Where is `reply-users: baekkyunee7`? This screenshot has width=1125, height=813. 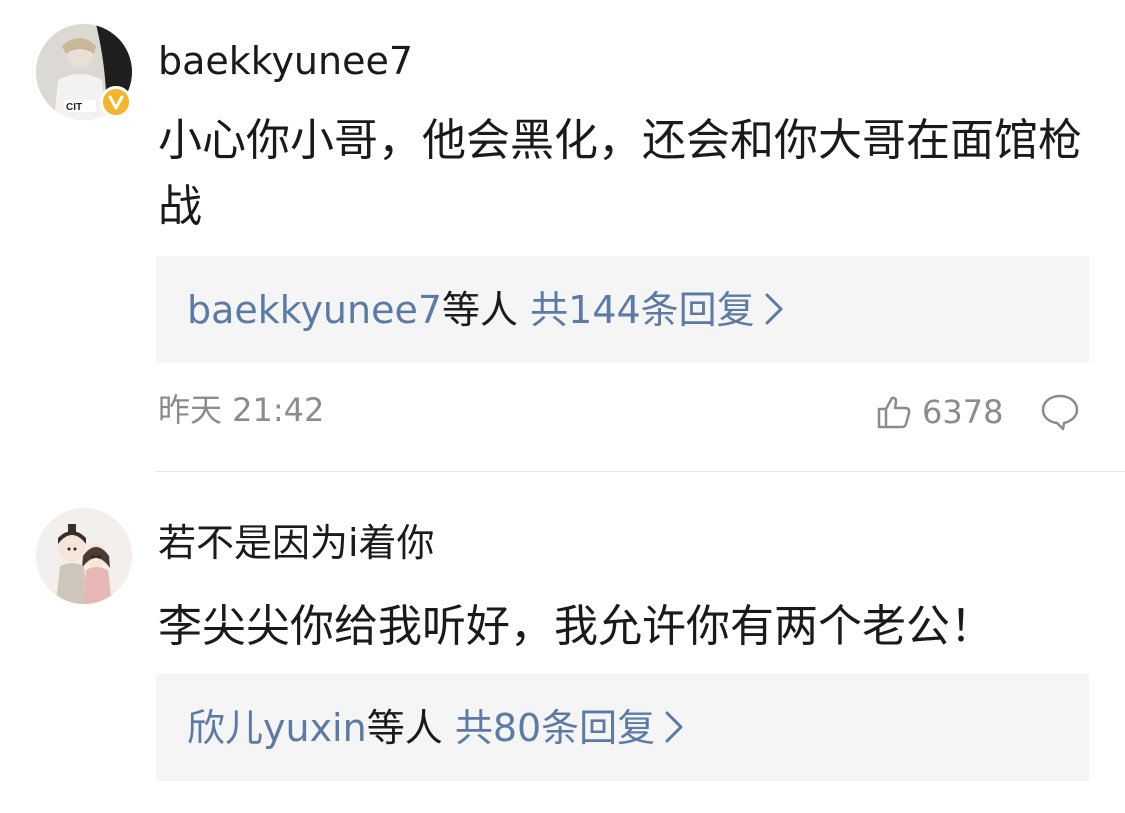
reply-users: baekkyunee7 is located at coordinates (314, 310).